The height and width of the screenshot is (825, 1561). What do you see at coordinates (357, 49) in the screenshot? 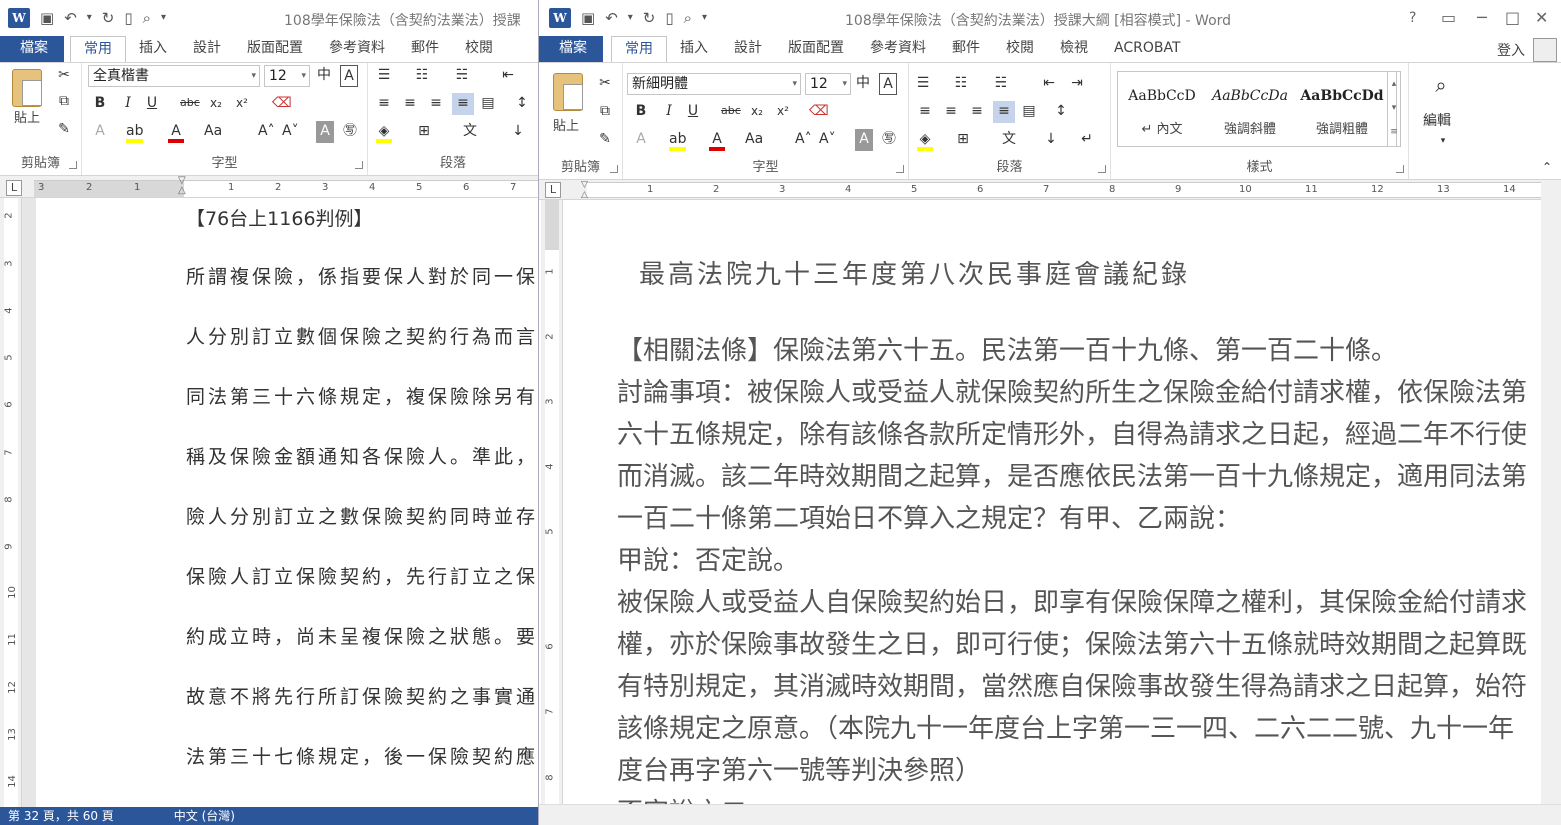
I see `tab-references: 參考資料` at bounding box center [357, 49].